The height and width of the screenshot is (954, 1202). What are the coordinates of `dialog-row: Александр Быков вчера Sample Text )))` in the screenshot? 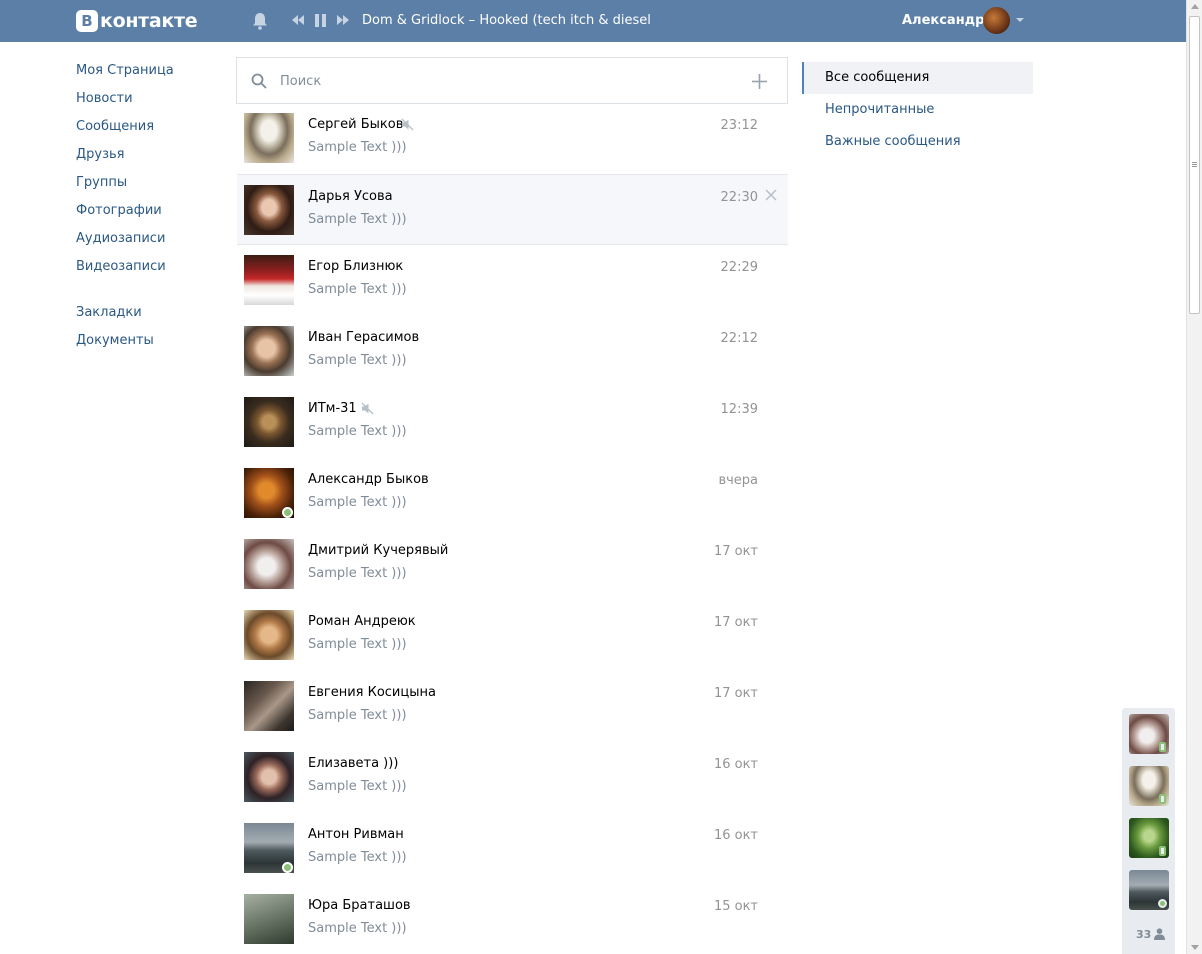 It's located at (512, 493).